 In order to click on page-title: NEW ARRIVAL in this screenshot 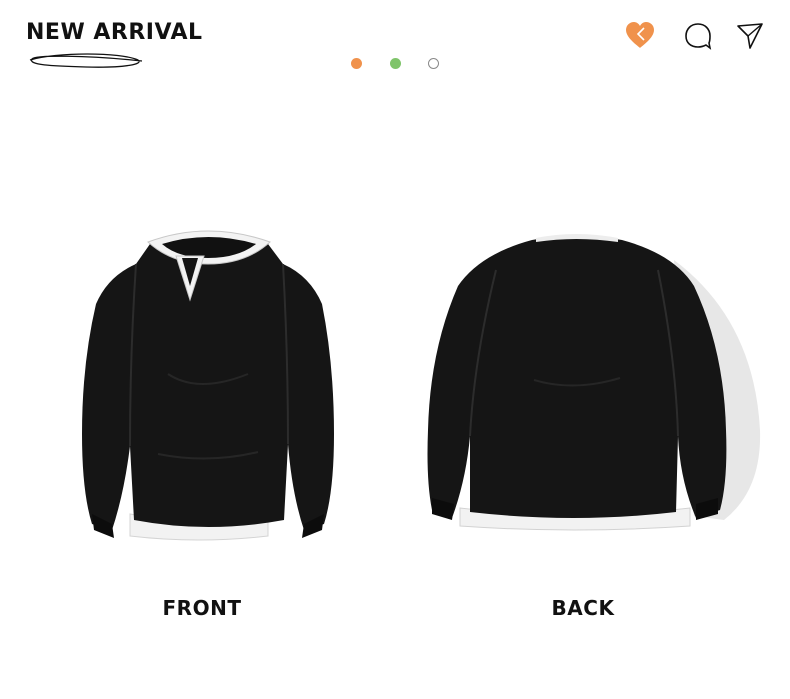, I will do `click(114, 32)`.